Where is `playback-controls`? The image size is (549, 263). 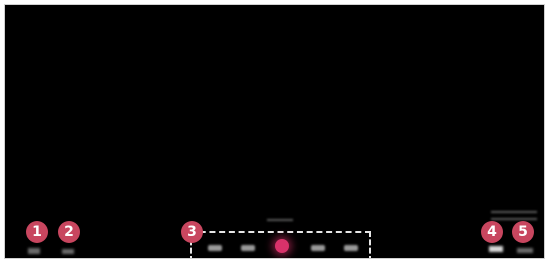
playback-controls is located at coordinates (280, 244).